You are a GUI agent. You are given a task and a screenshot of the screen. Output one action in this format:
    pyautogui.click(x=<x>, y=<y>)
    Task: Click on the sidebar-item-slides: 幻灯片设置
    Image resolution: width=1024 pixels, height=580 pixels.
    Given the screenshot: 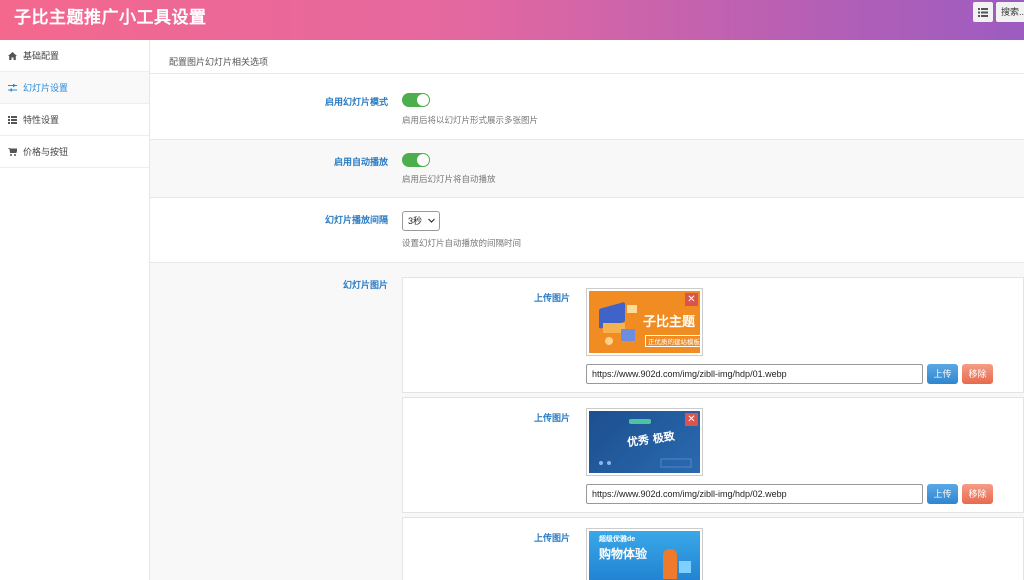 What is the action you would take?
    pyautogui.click(x=74, y=88)
    